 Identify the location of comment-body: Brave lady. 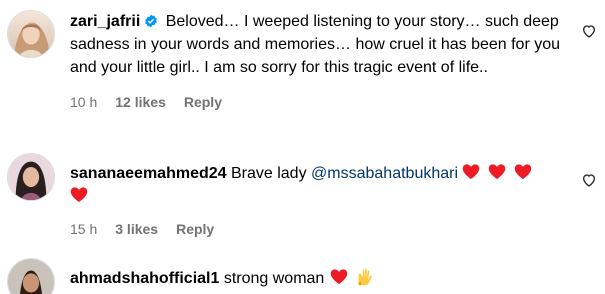
(268, 173).